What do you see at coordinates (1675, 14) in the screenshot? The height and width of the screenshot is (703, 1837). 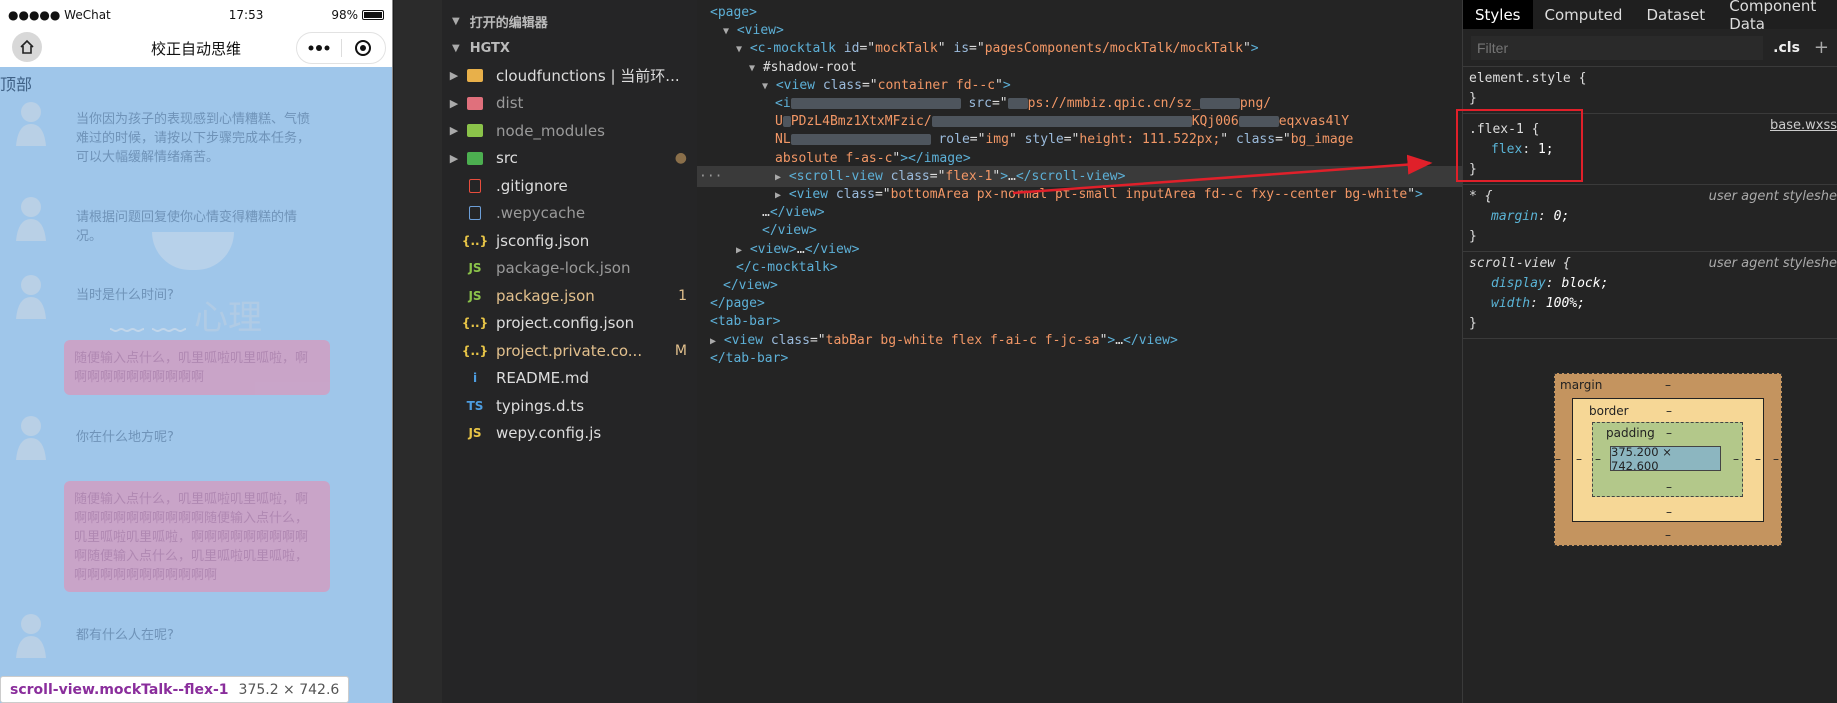 I see `tab-dataset: Dataset` at bounding box center [1675, 14].